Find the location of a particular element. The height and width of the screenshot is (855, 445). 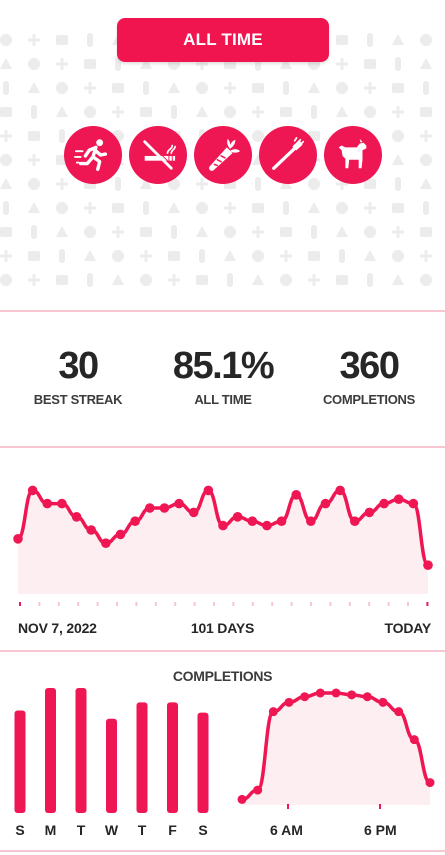

carrot-icon is located at coordinates (225, 154).